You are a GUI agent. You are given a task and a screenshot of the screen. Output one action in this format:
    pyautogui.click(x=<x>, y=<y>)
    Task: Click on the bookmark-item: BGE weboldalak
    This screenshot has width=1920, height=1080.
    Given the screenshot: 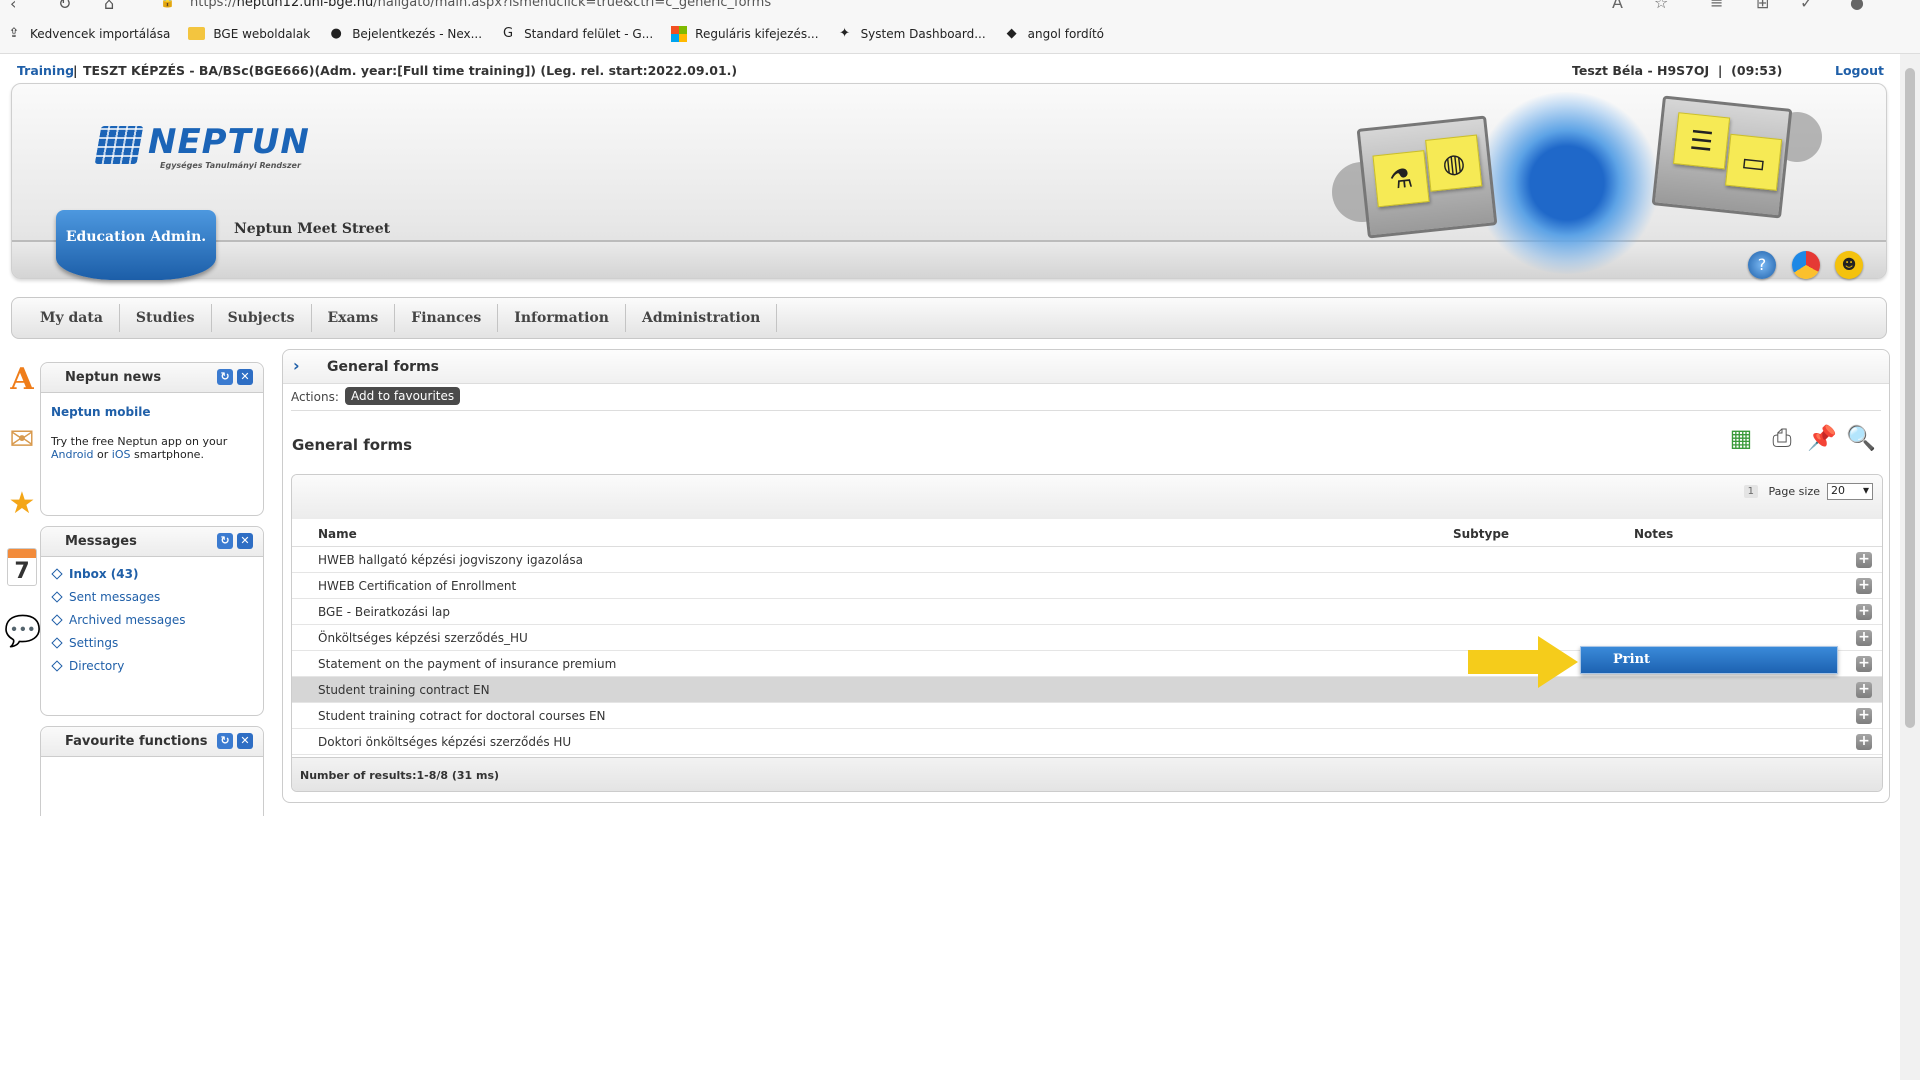 What is the action you would take?
    pyautogui.click(x=249, y=34)
    